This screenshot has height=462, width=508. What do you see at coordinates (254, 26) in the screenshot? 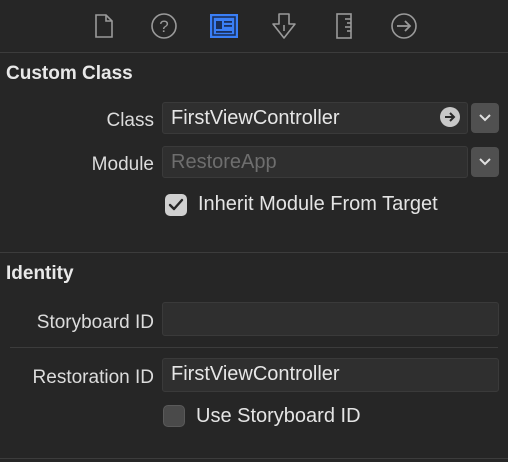
I see `inspector-toolbar: ?` at bounding box center [254, 26].